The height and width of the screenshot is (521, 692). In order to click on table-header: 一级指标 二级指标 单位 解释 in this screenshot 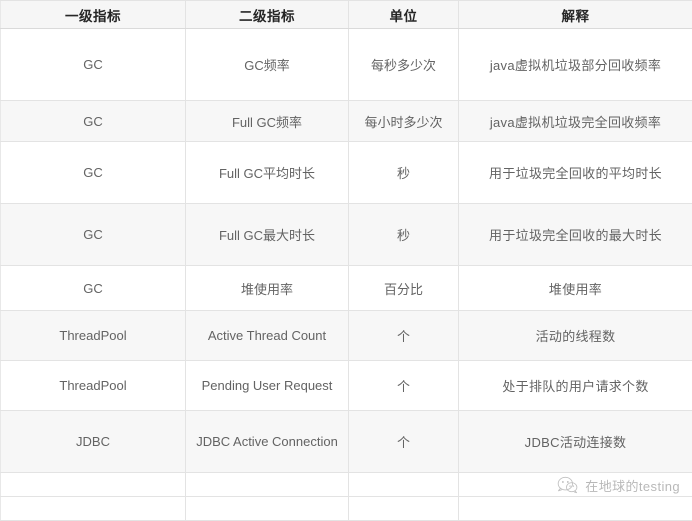, I will do `click(346, 15)`.